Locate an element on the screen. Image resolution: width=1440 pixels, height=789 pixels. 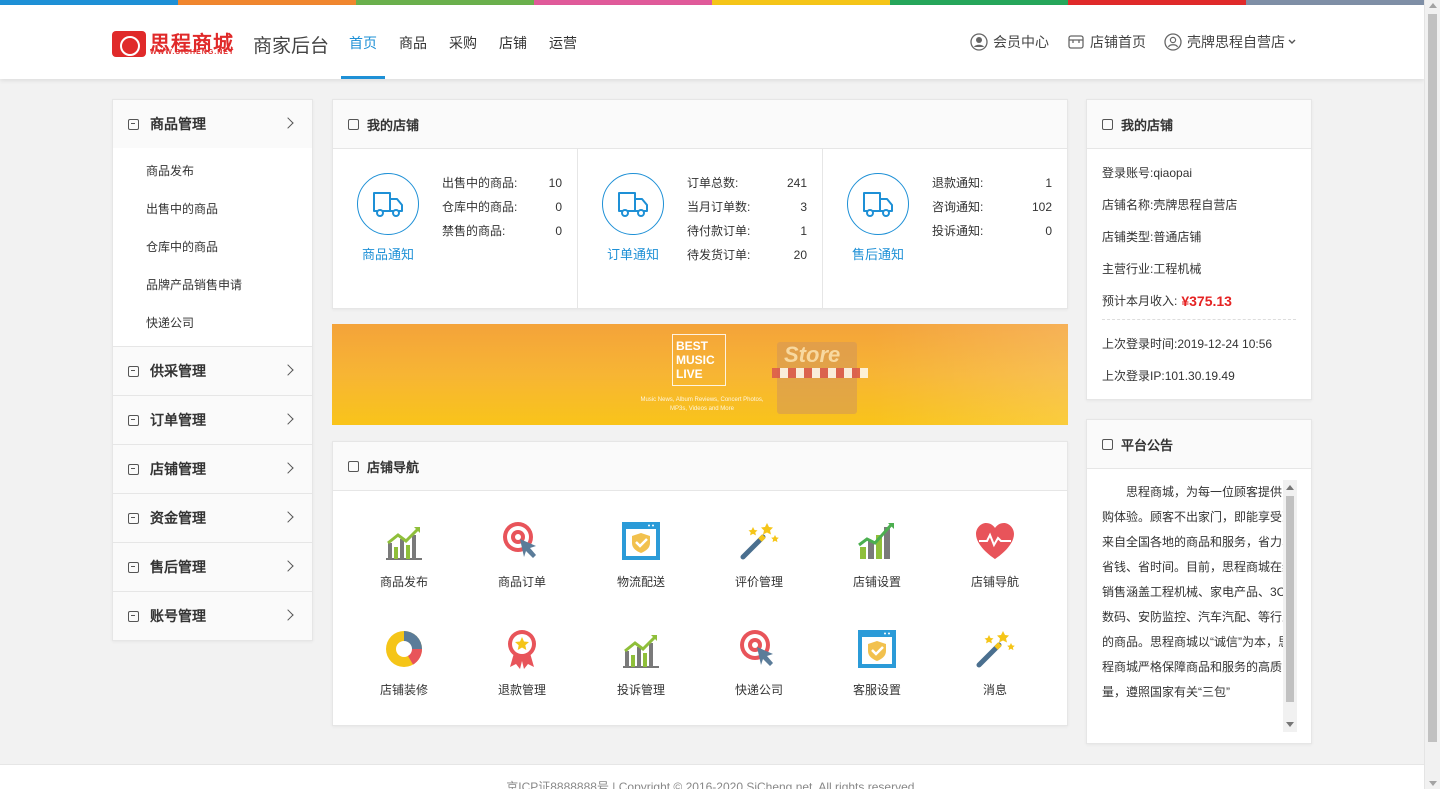
user-icon is located at coordinates (1173, 42).